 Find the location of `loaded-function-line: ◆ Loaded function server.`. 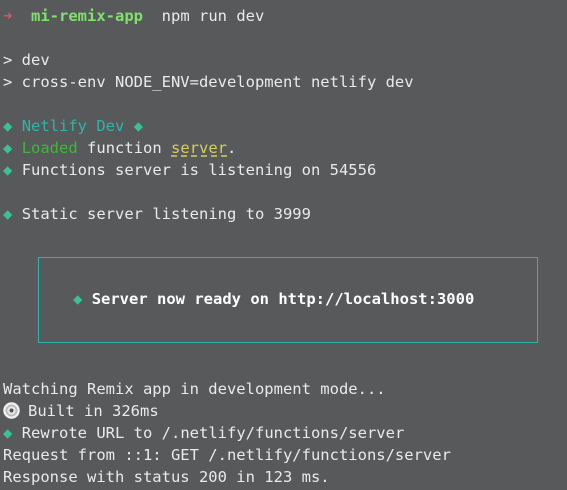

loaded-function-line: ◆ Loaded function server. is located at coordinates (119, 148).